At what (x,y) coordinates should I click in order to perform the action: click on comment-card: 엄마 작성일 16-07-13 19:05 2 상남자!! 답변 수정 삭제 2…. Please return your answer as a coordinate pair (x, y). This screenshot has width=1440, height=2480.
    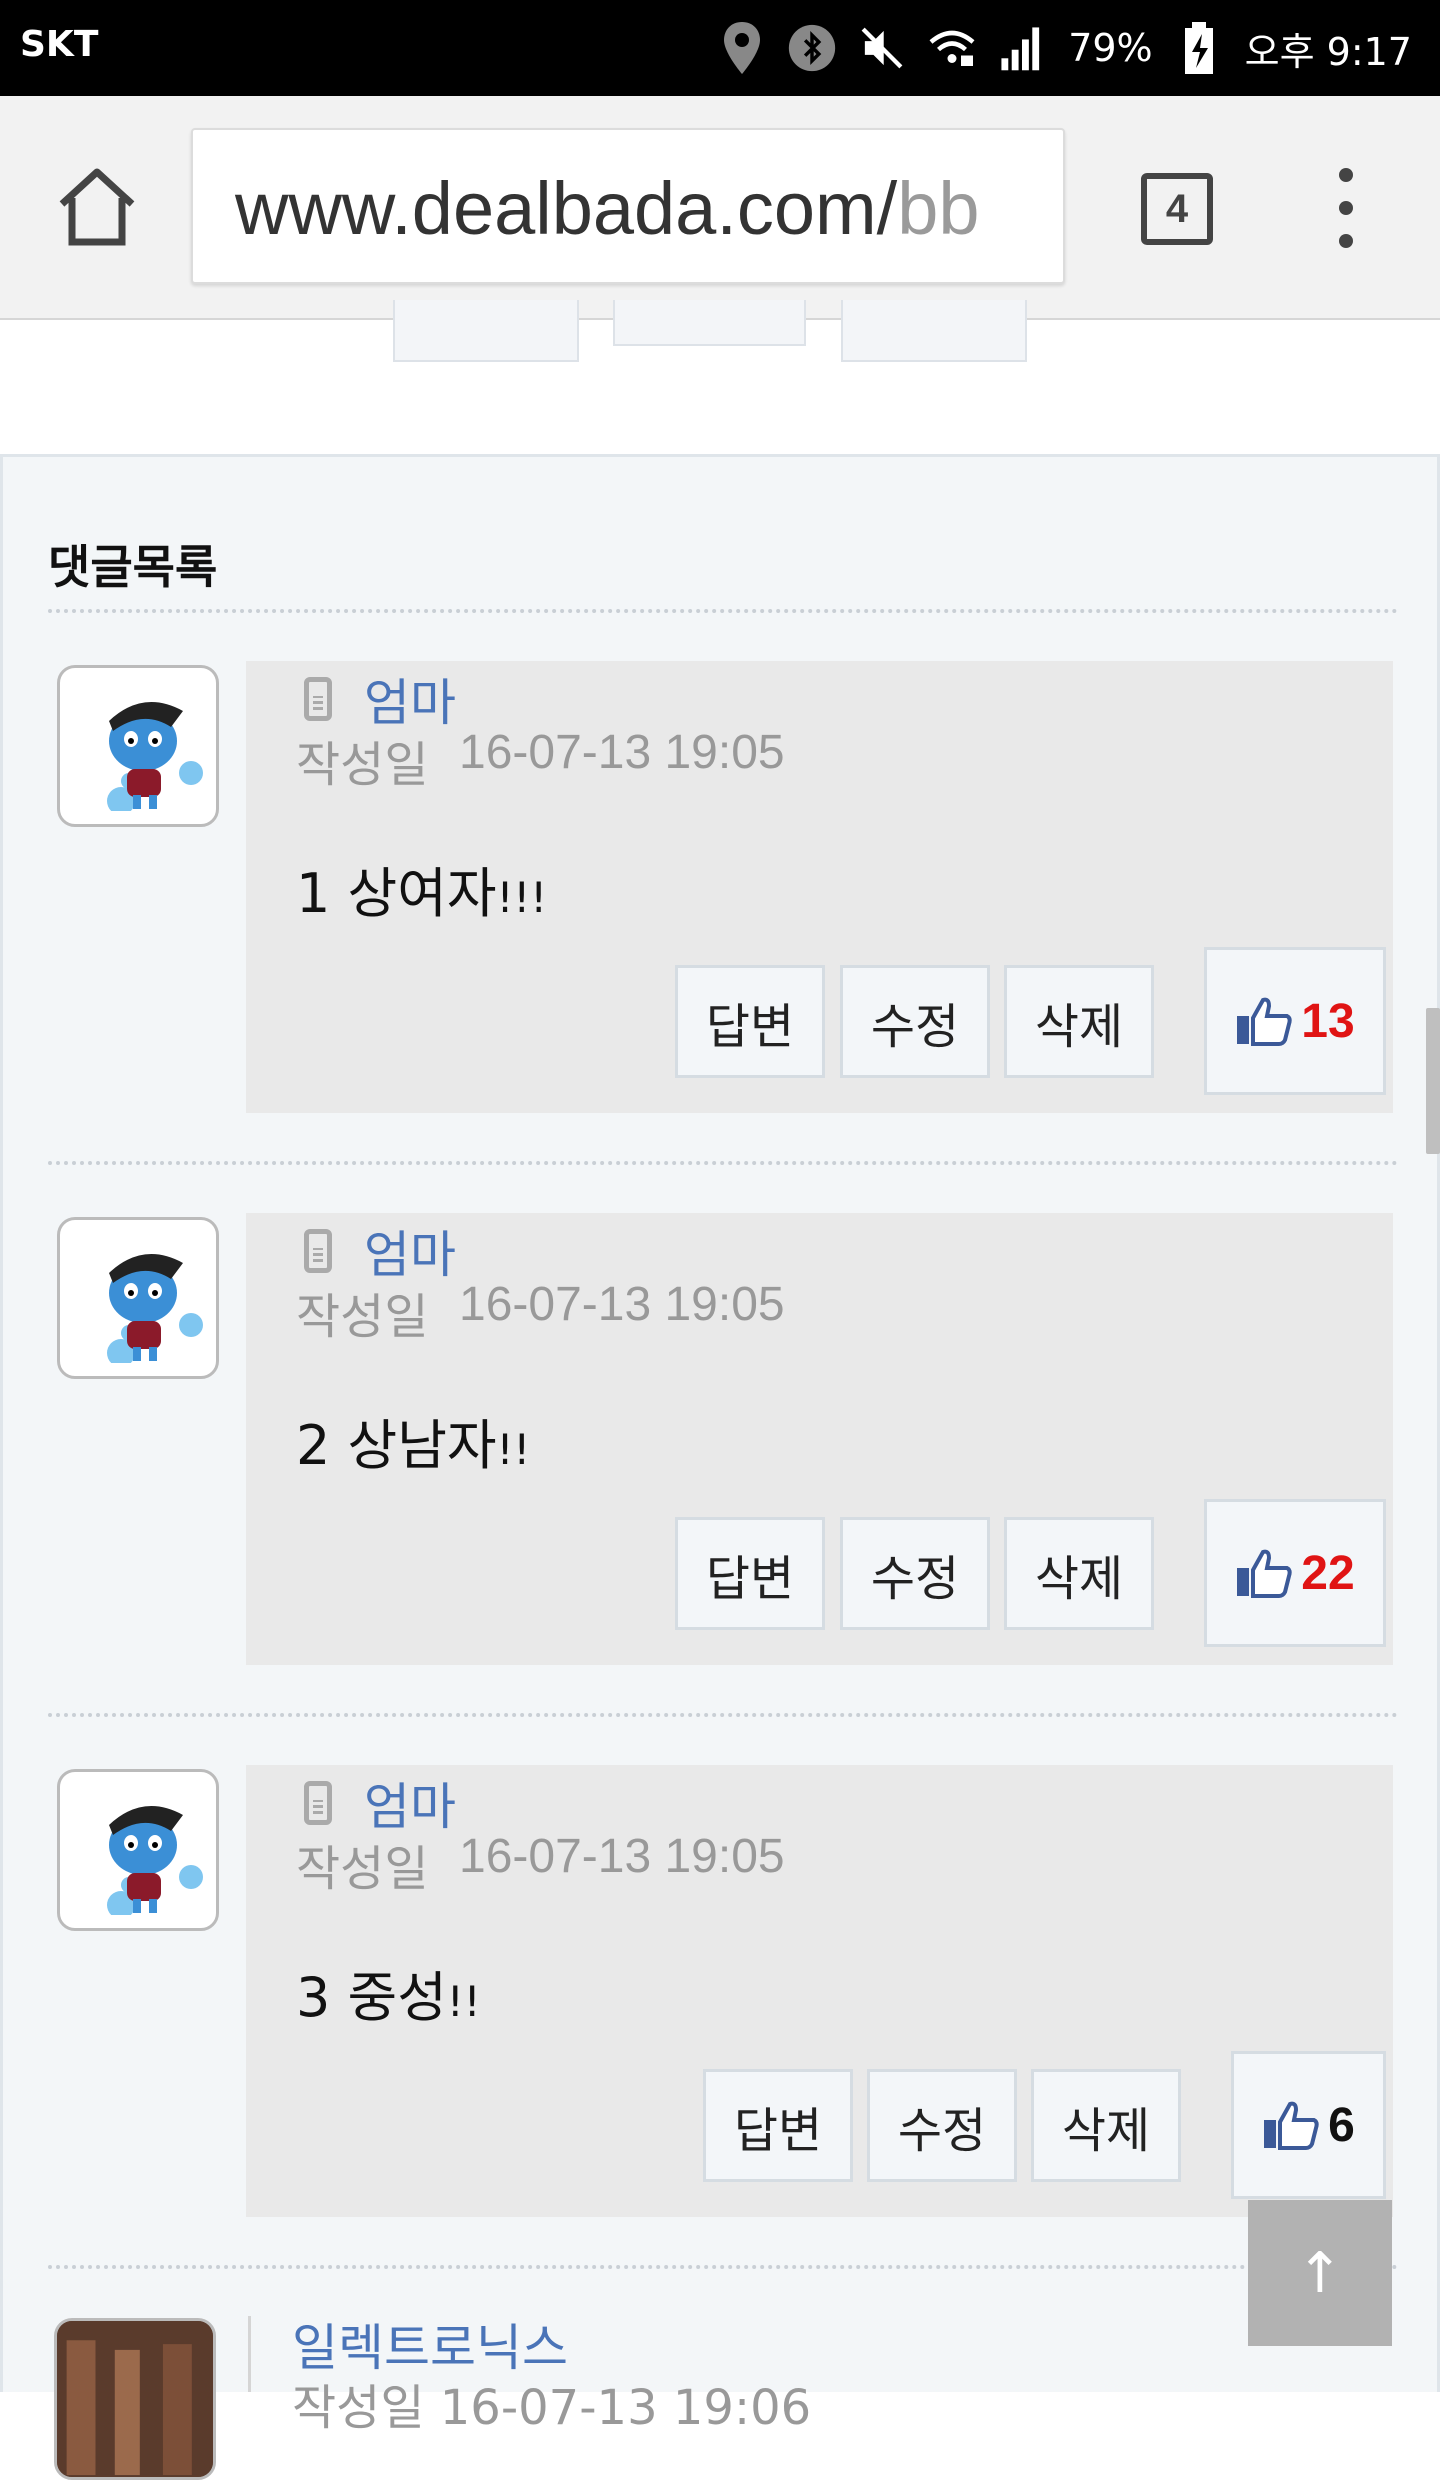
    Looking at the image, I should click on (819, 1439).